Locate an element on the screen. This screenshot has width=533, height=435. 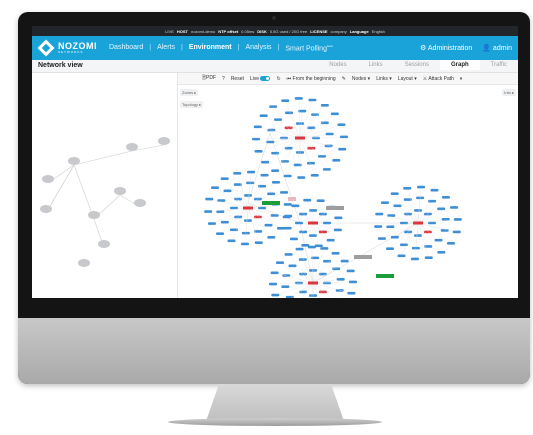
tab-links: Links is located at coordinates (376, 65).